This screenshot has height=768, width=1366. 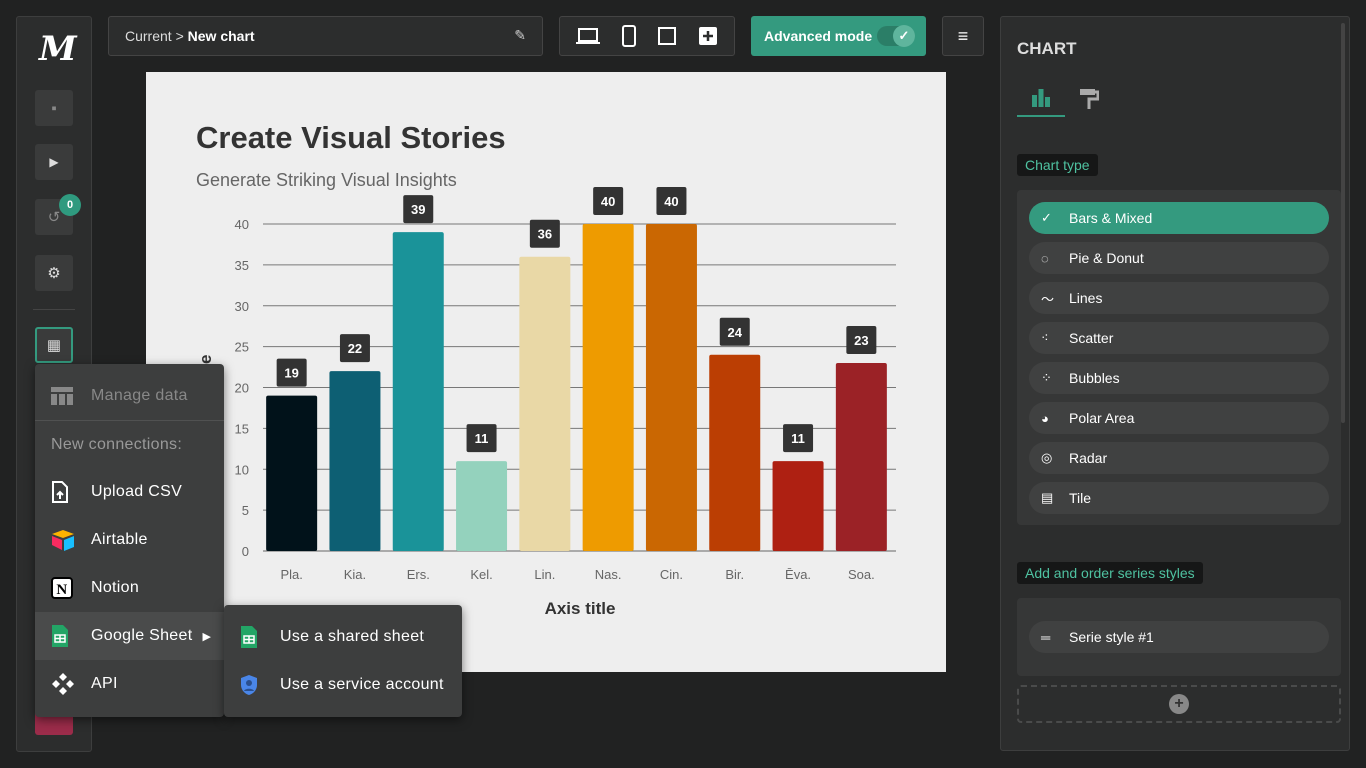 What do you see at coordinates (129, 684) in the screenshot?
I see `api-item: API` at bounding box center [129, 684].